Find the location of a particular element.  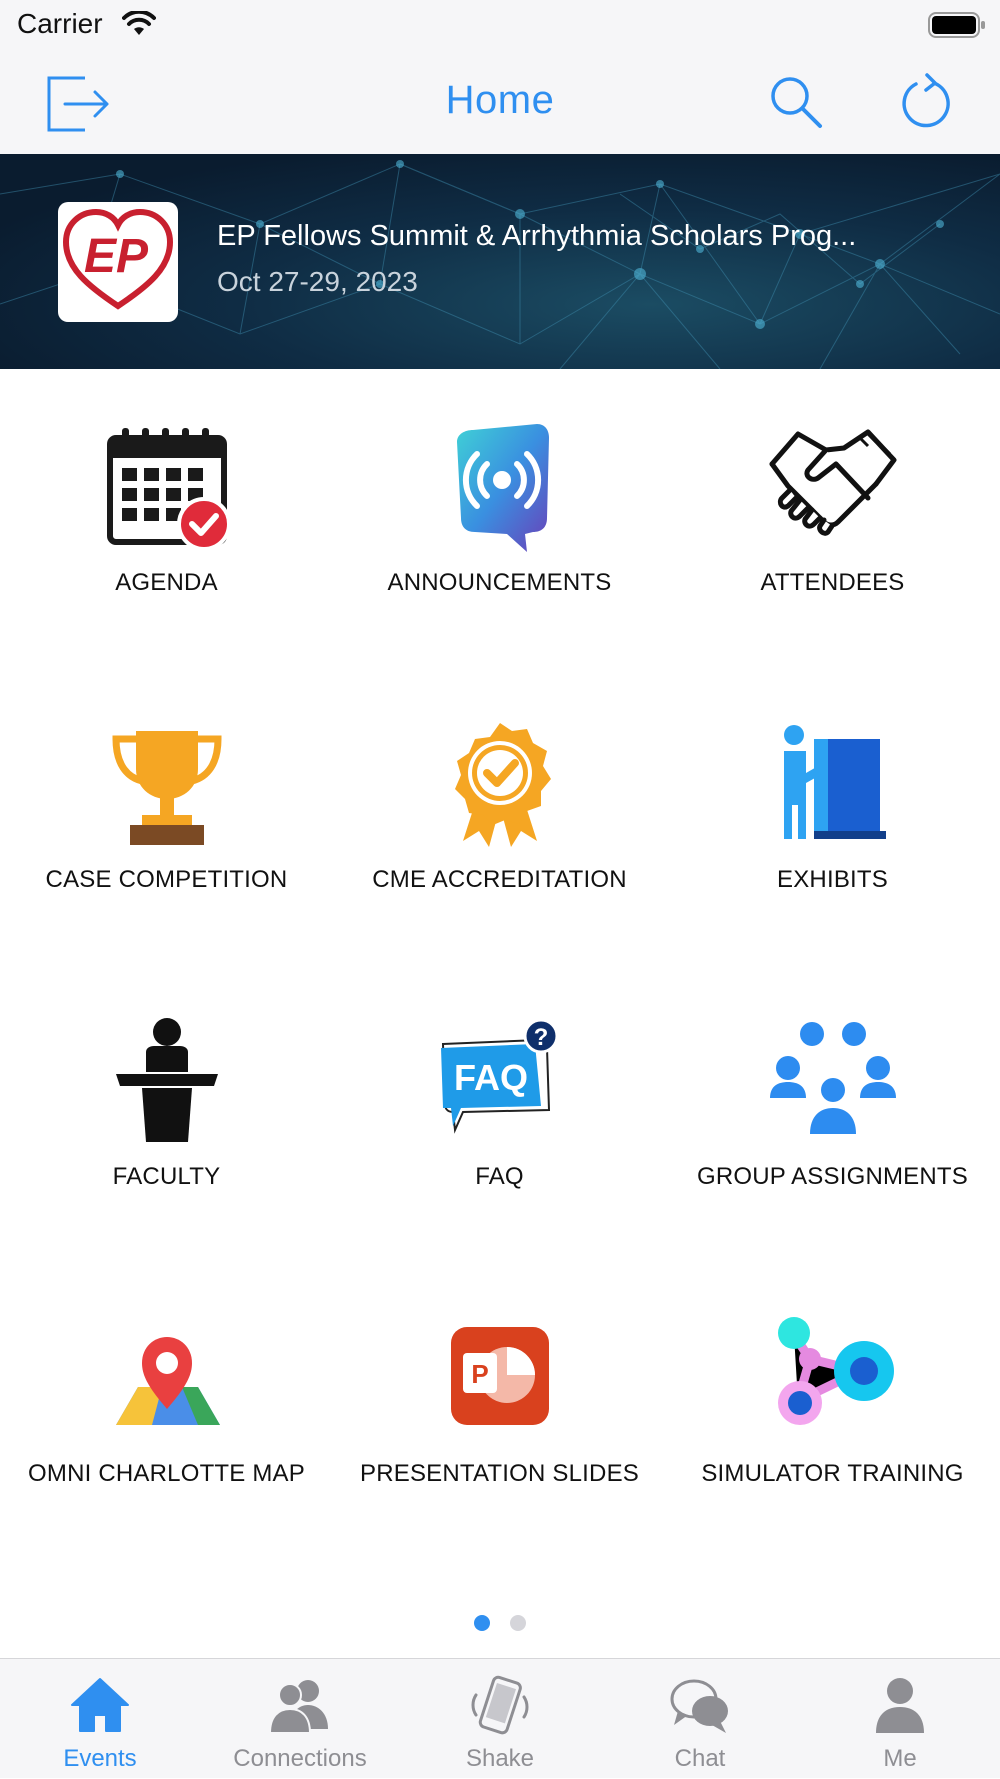

tab-chat: Chat is located at coordinates (700, 1719).